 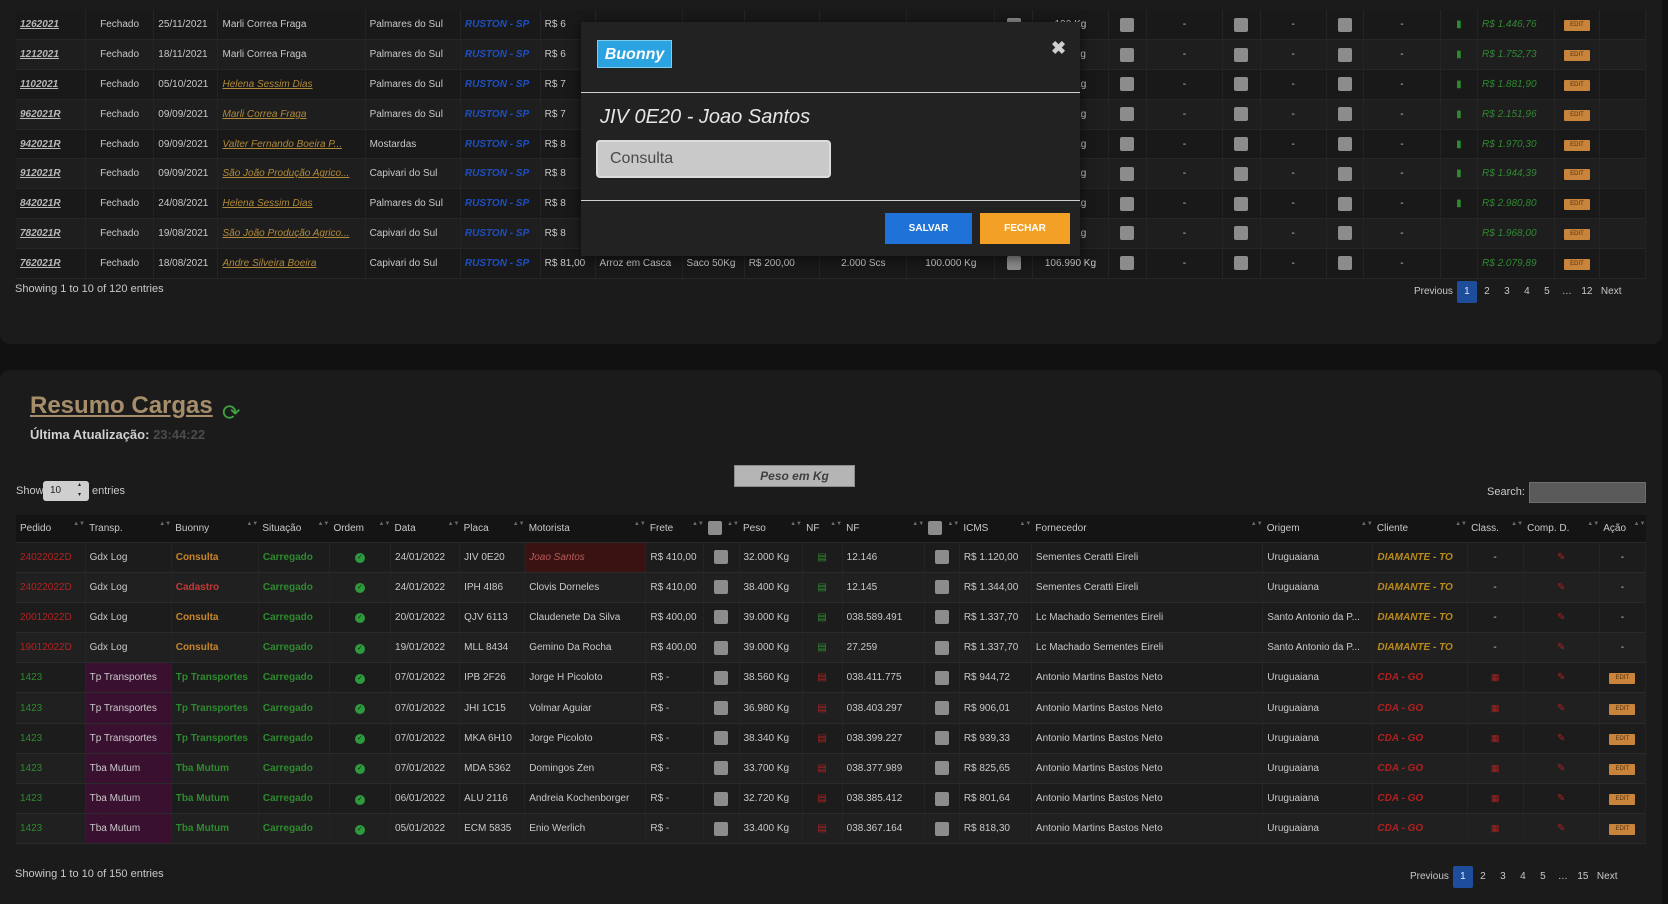 I want to click on select-all-checkbox, so click(x=935, y=528).